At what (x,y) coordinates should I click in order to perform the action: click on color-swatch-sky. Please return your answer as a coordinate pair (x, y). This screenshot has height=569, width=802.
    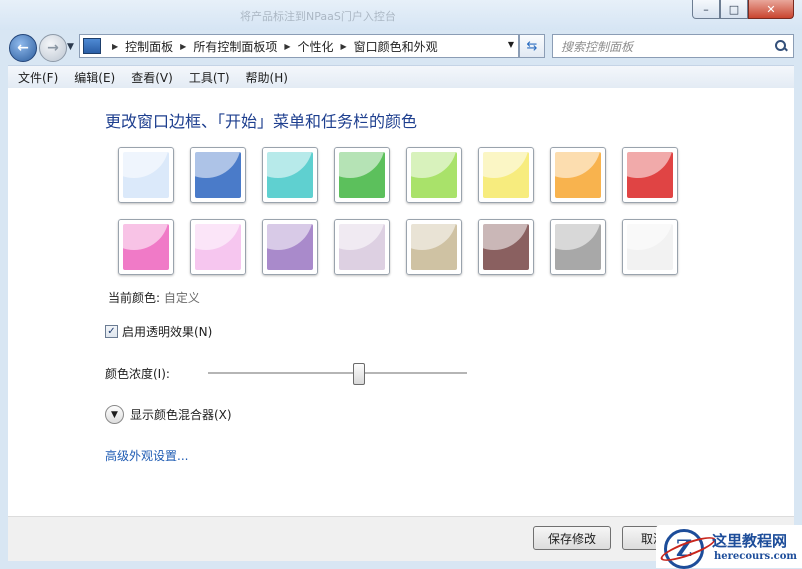
    Looking at the image, I should click on (146, 175).